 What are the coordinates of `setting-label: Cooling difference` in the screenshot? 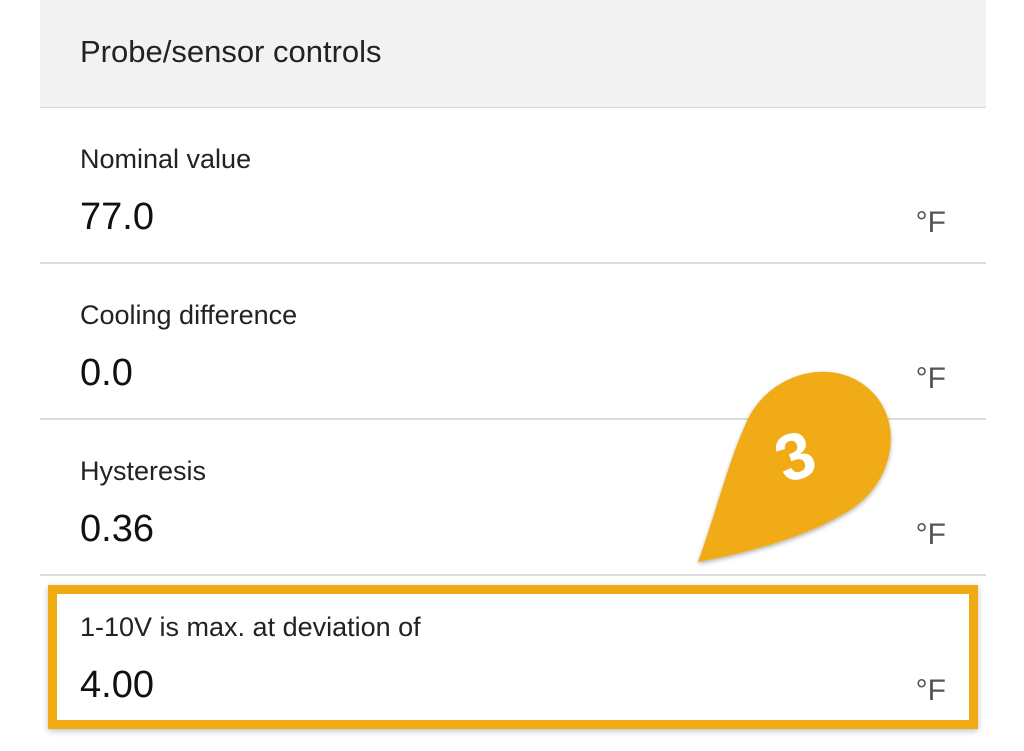 It's located at (189, 315).